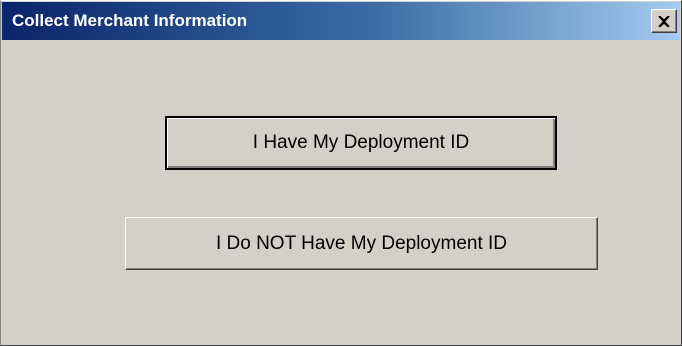  Describe the element at coordinates (341, 21) in the screenshot. I see `title-bar: Collect Merchant Information` at that location.